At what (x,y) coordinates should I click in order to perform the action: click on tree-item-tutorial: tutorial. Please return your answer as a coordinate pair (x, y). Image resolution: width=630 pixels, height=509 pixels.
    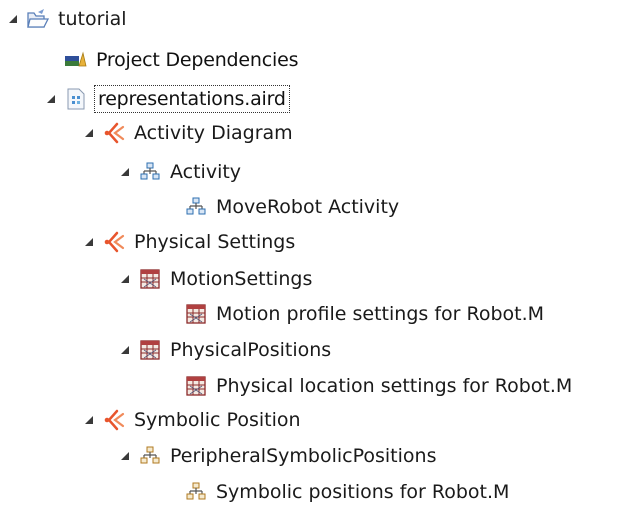
    Looking at the image, I should click on (66, 19).